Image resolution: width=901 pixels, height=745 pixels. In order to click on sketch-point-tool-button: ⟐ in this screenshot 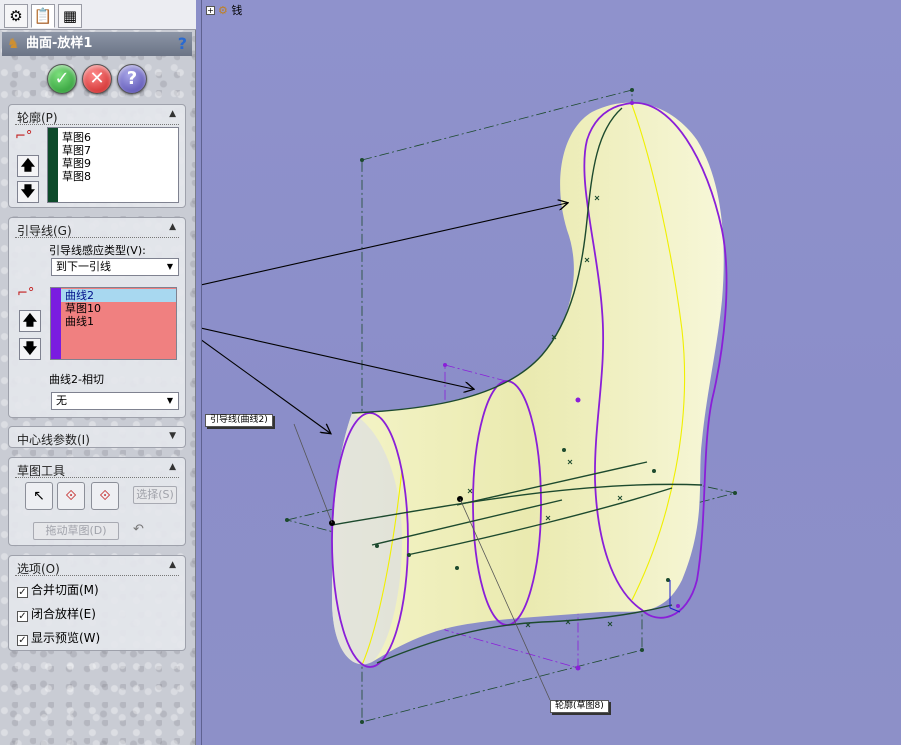, I will do `click(105, 496)`.